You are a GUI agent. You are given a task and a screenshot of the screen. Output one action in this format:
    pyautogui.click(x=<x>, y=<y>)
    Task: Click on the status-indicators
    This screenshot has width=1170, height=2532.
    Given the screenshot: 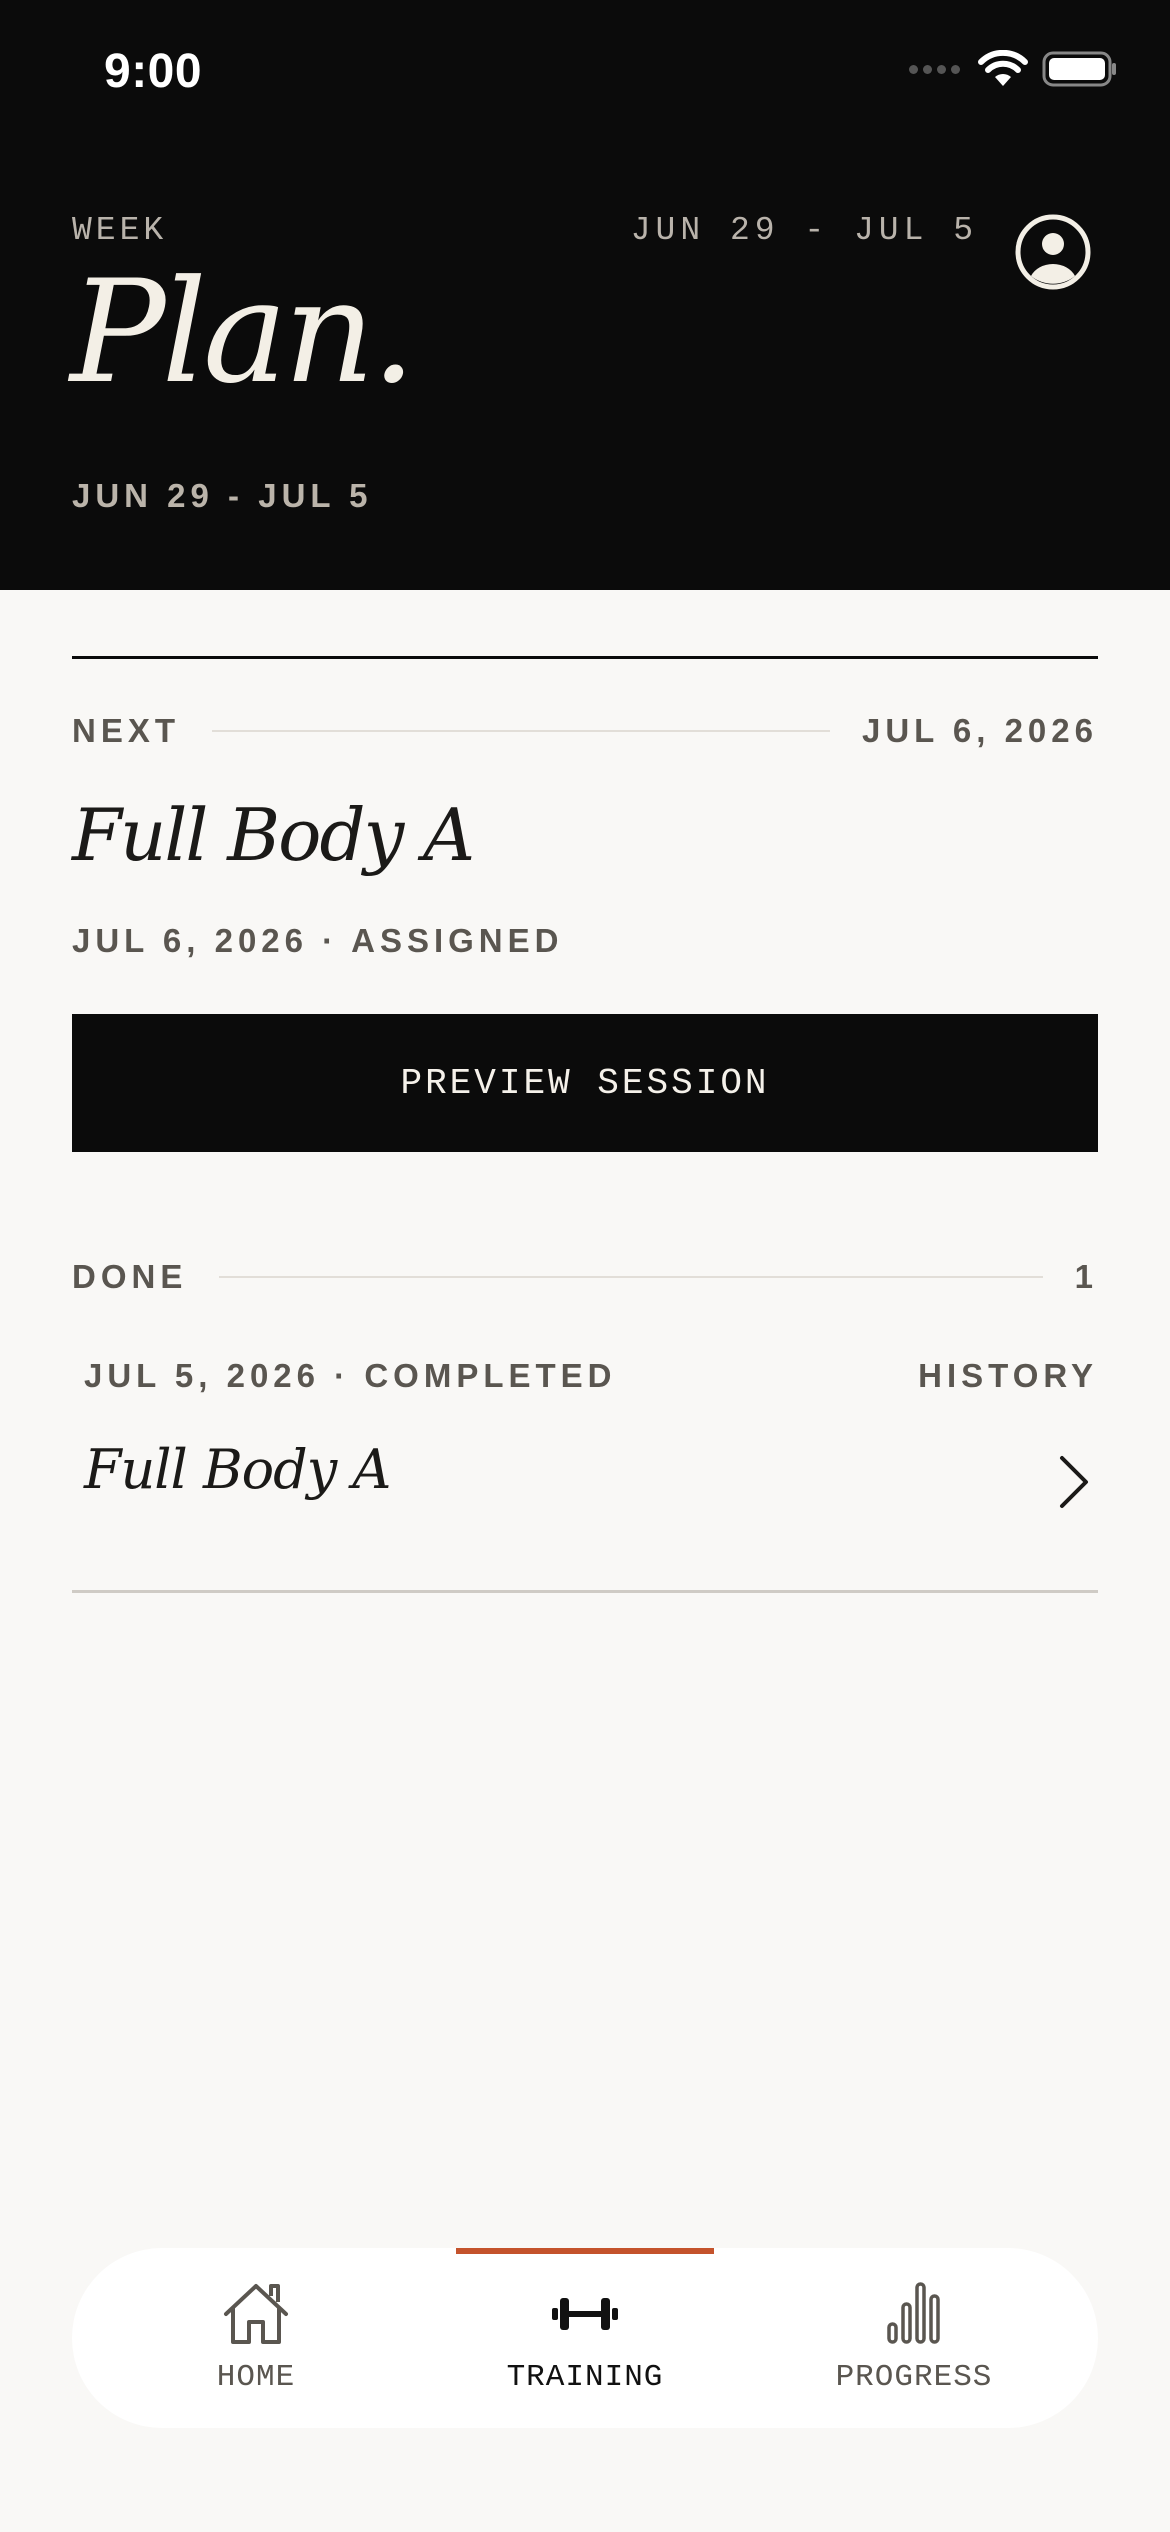 What is the action you would take?
    pyautogui.click(x=1013, y=69)
    